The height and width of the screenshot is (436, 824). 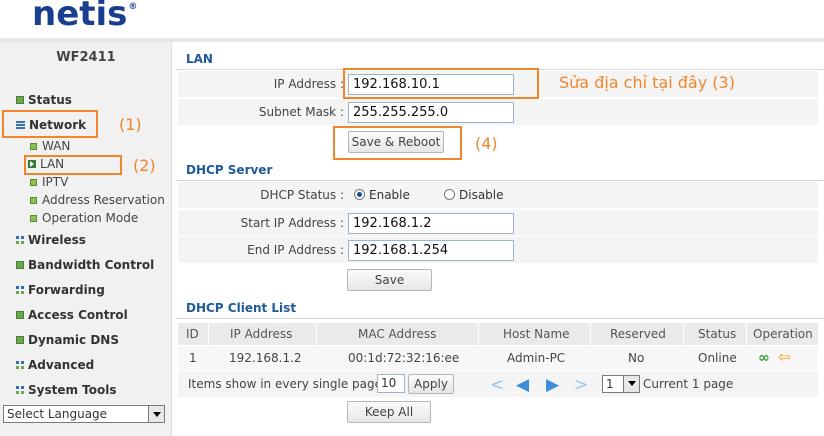 I want to click on sidebar-item-operation-mode: Operation Mode, so click(x=84, y=218).